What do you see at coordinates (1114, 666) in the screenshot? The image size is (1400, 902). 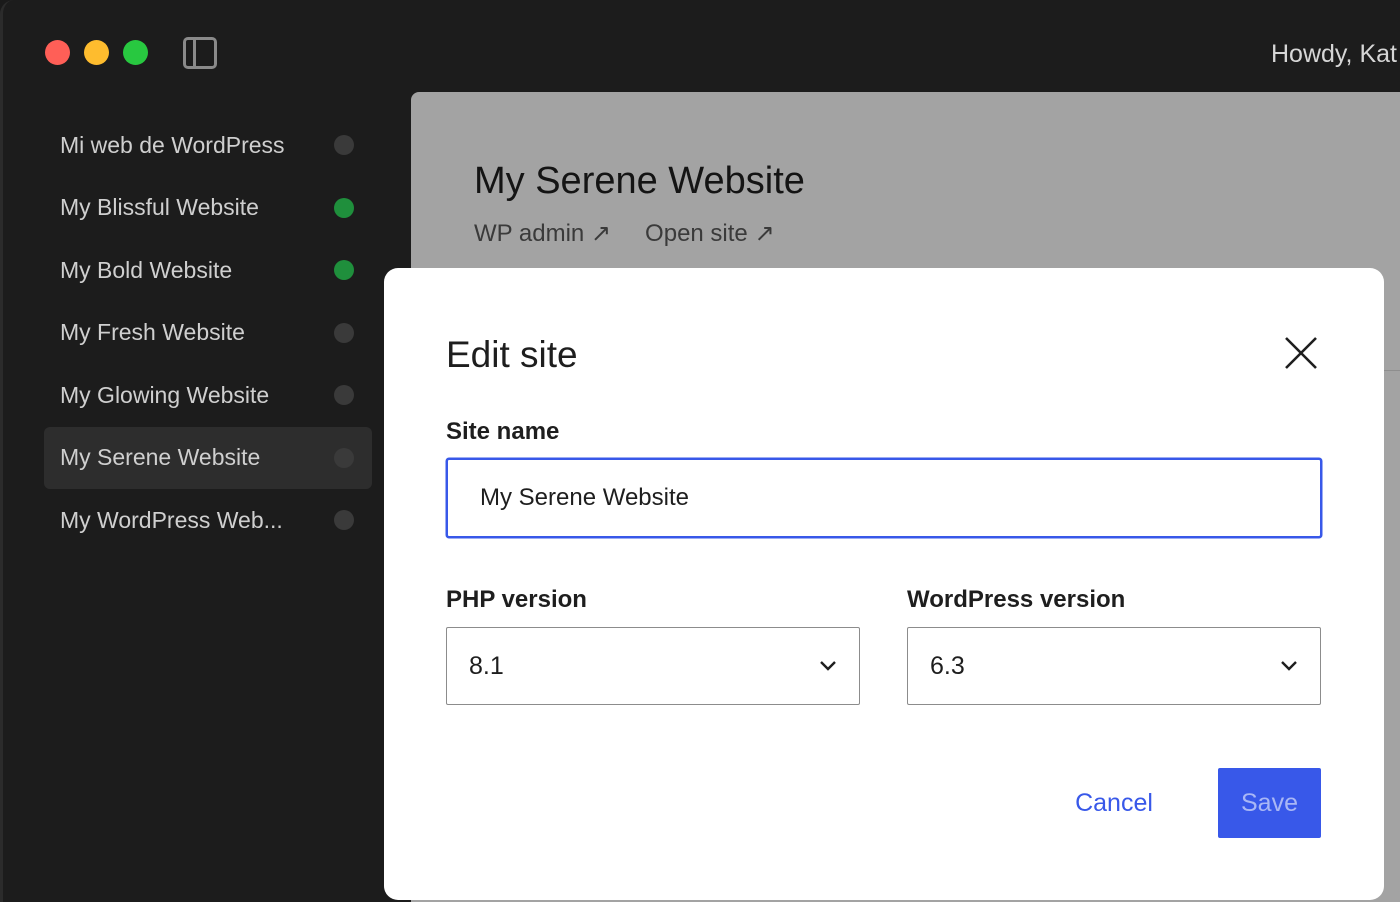 I see `wordpress-version-select: 6.3` at bounding box center [1114, 666].